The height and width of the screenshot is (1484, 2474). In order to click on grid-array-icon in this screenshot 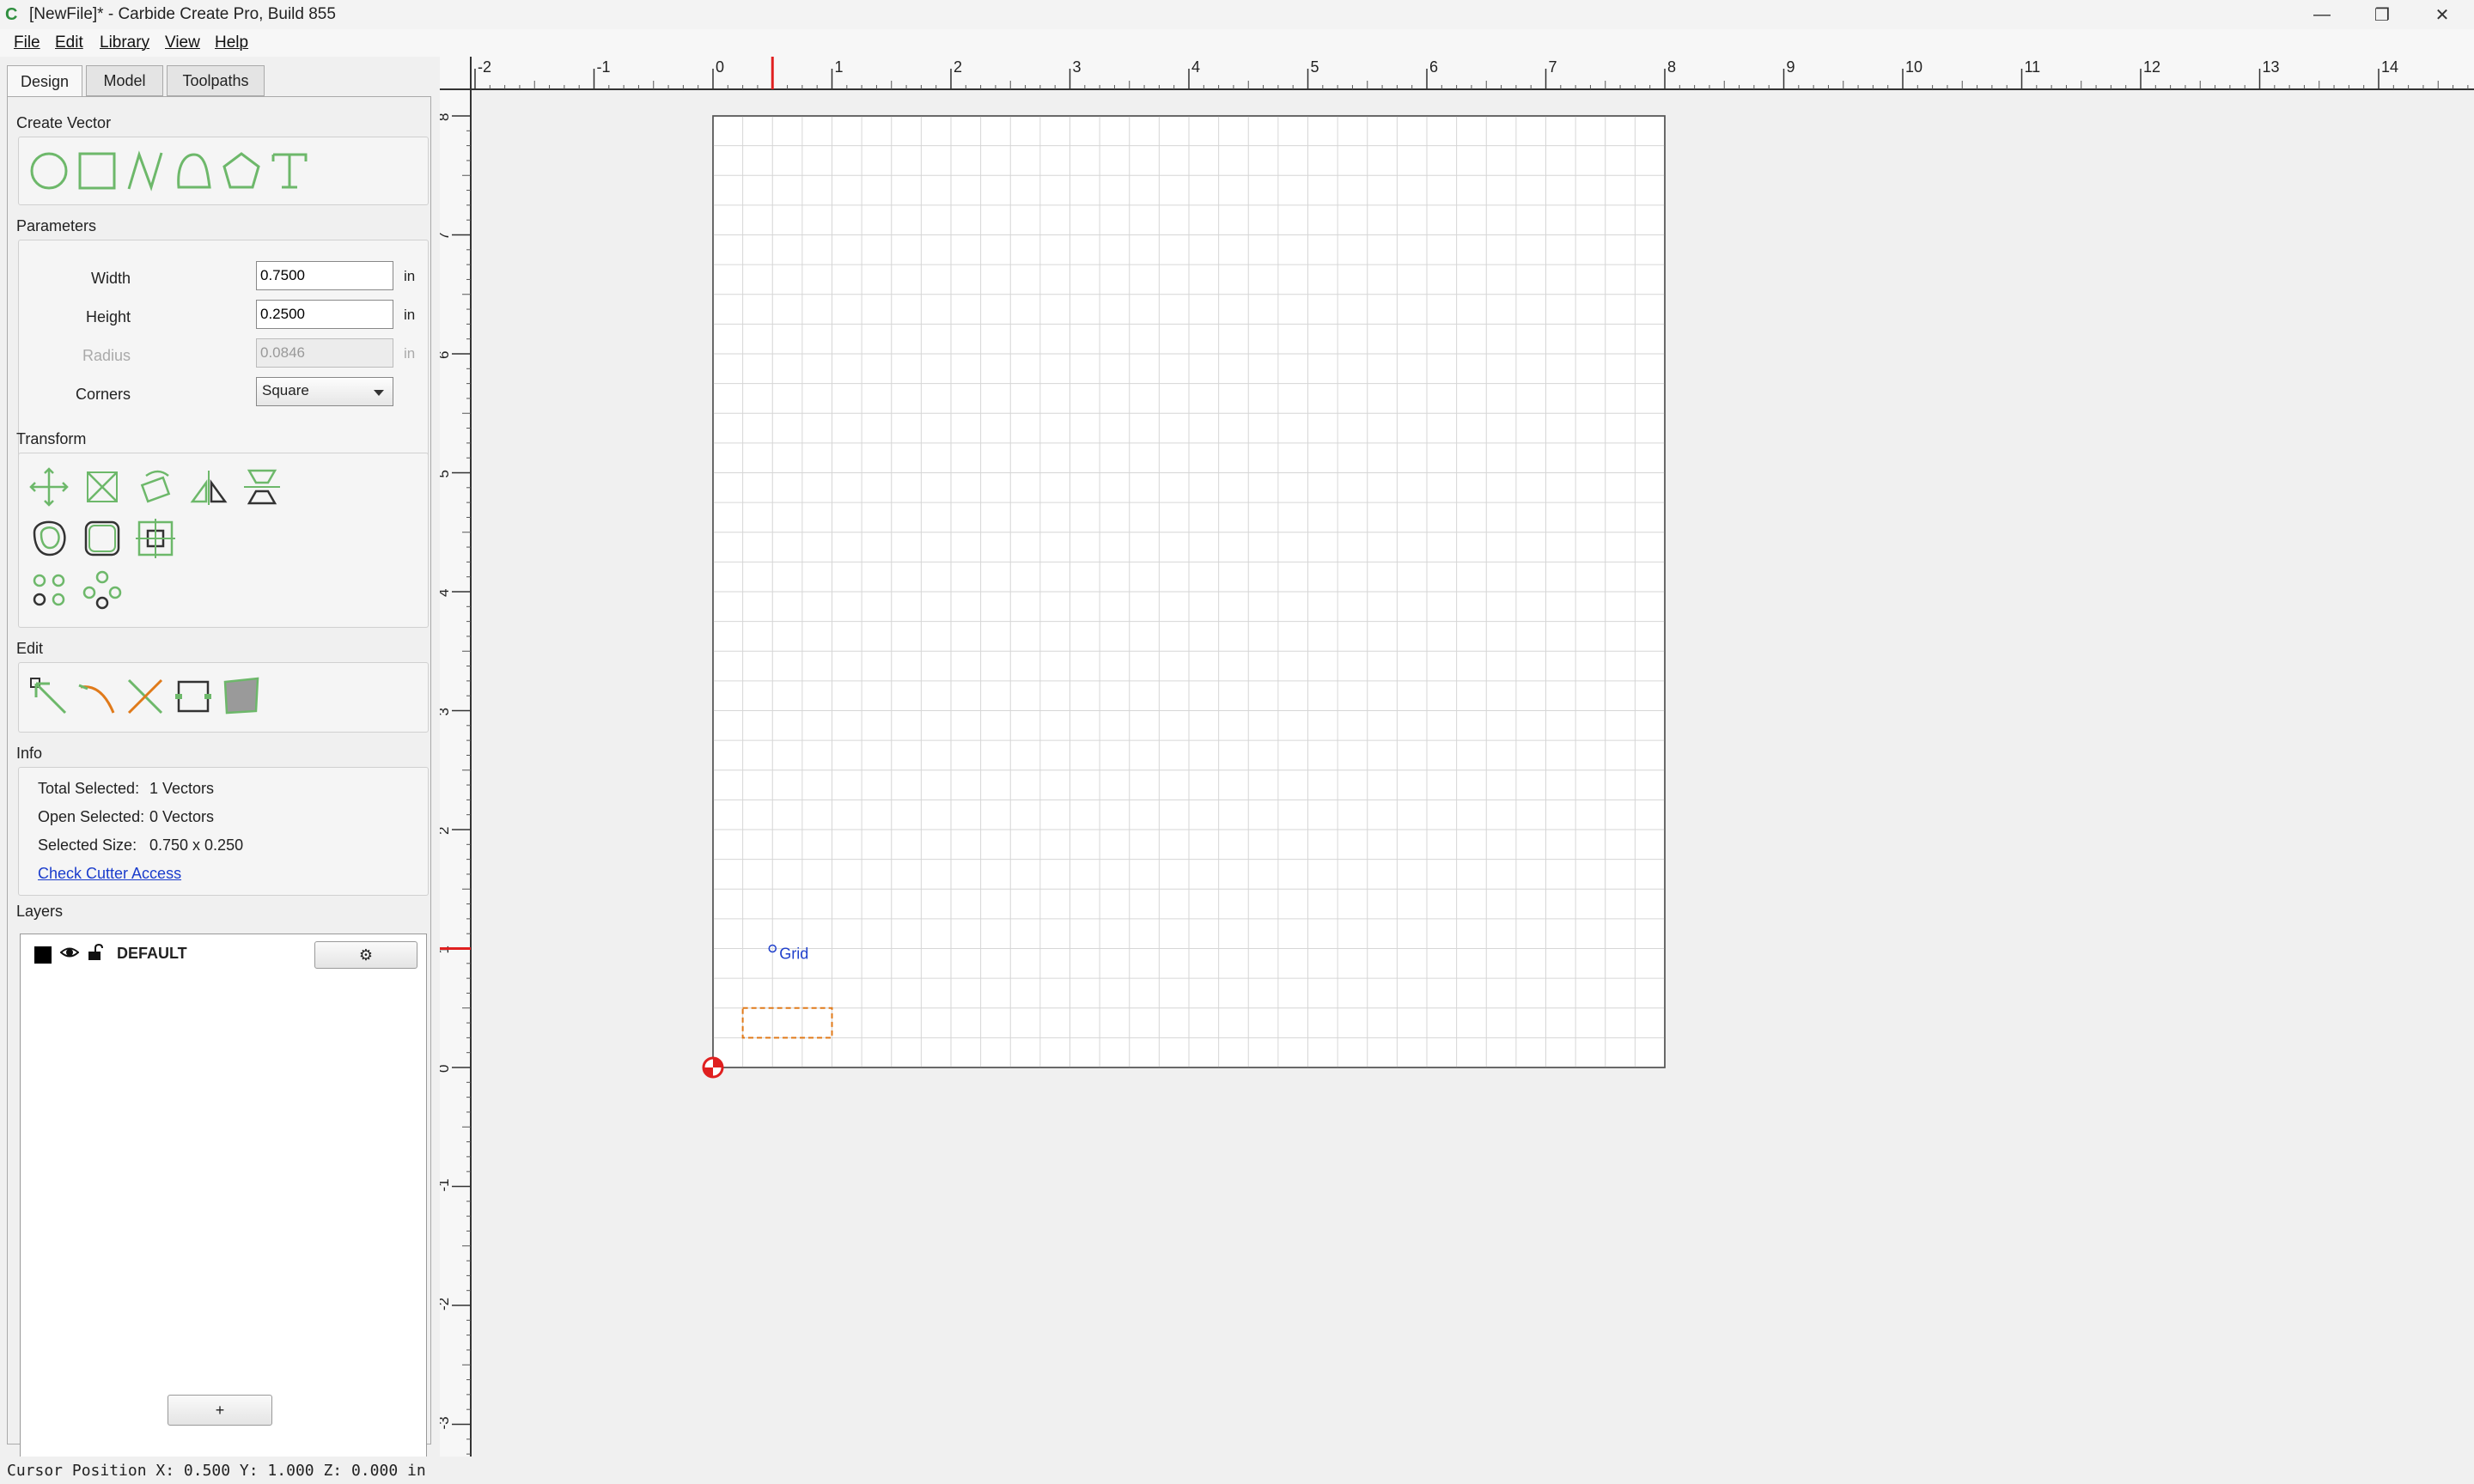, I will do `click(48, 590)`.